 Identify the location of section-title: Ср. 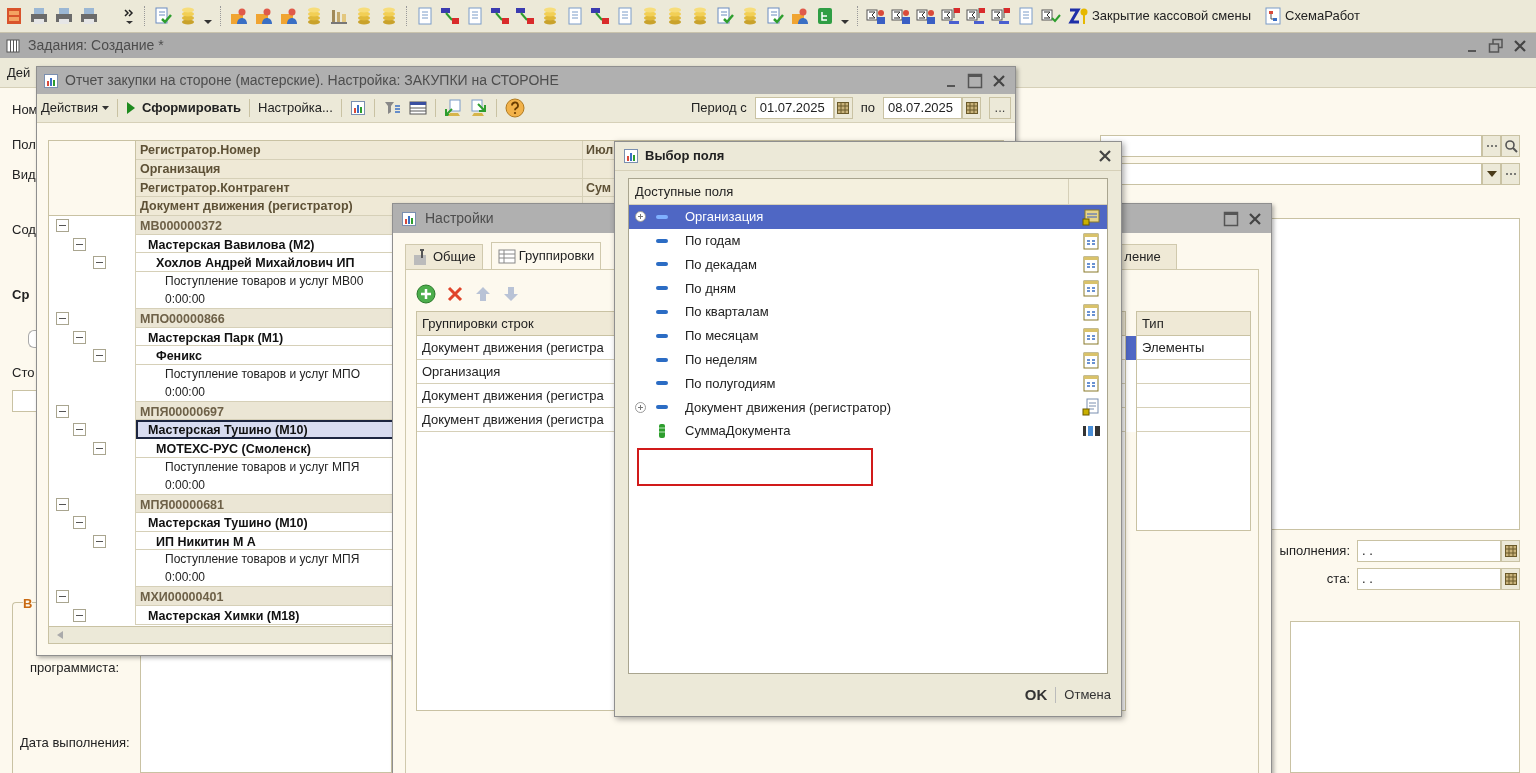
(21, 295).